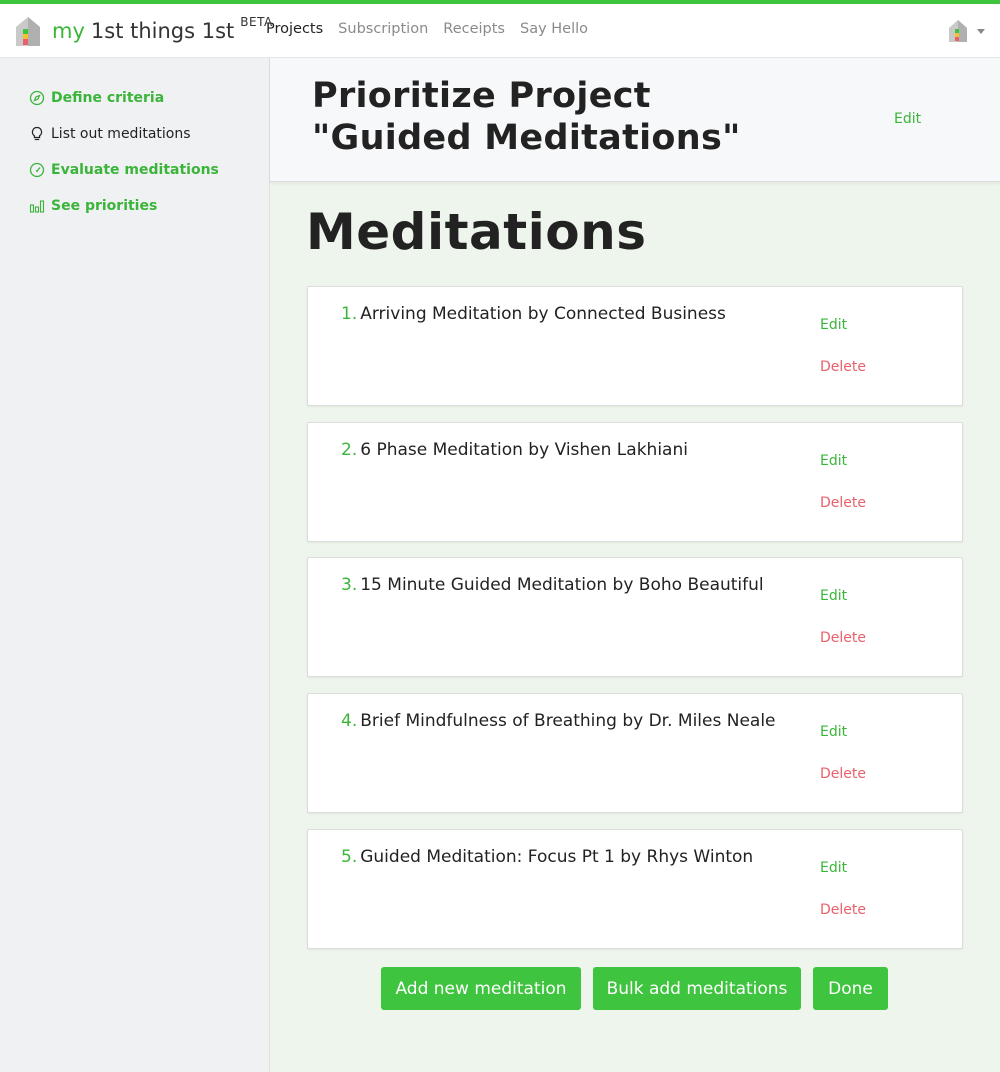  What do you see at coordinates (108, 98) in the screenshot?
I see `sidebar-item-label: Define criteria` at bounding box center [108, 98].